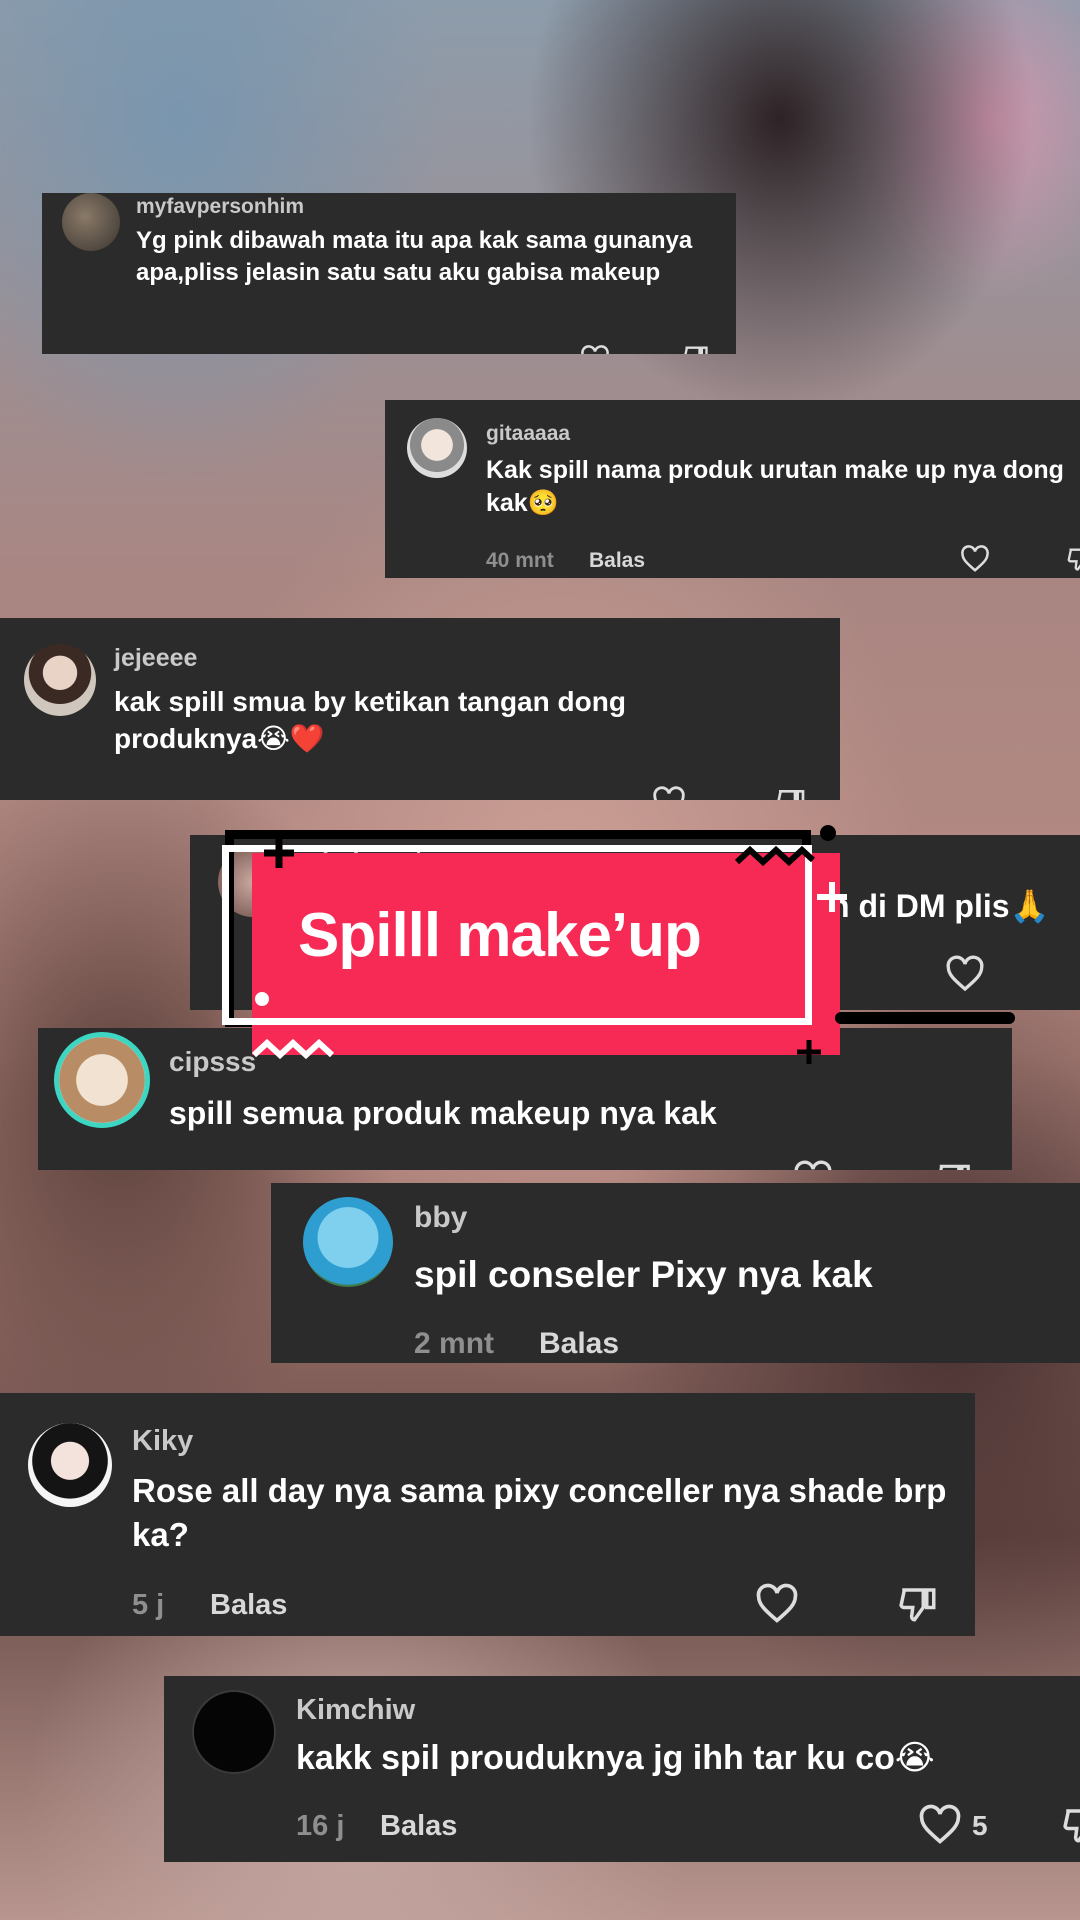  Describe the element at coordinates (443, 1113) in the screenshot. I see `comment-text: spill semua produk makeup nya kak` at that location.